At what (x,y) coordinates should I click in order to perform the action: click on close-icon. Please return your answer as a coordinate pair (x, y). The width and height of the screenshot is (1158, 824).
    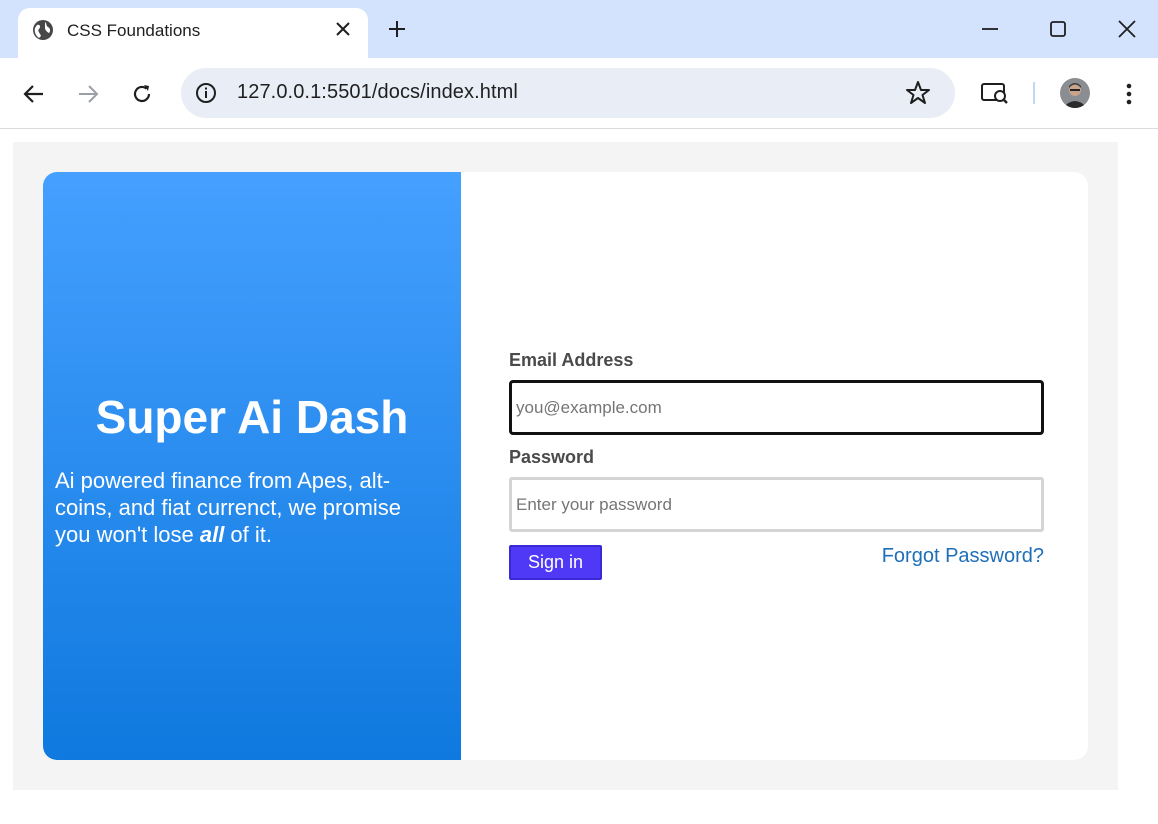
    Looking at the image, I should click on (343, 29).